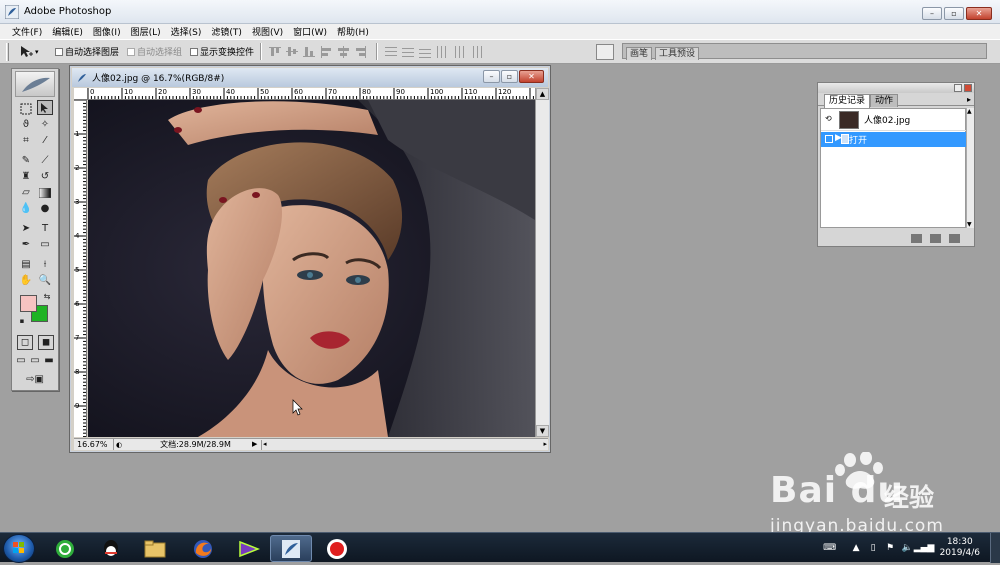  What do you see at coordinates (856, 548) in the screenshot?
I see `tray-expand-icon: ▲` at bounding box center [856, 548].